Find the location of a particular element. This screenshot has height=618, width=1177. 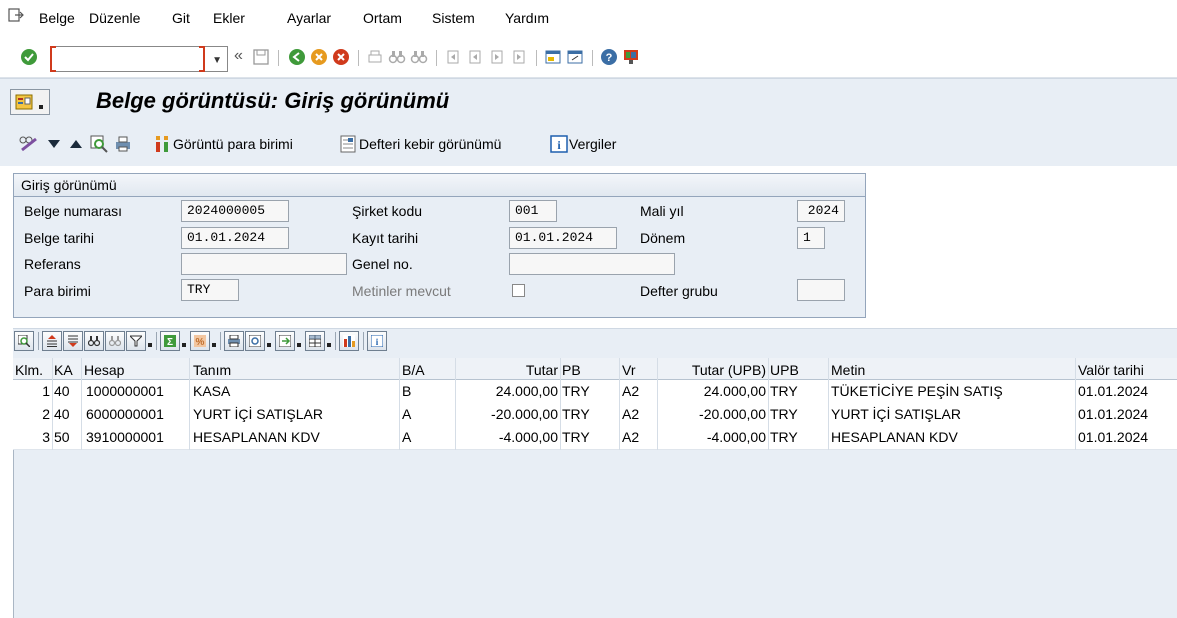

back-green-icon is located at coordinates (297, 57).